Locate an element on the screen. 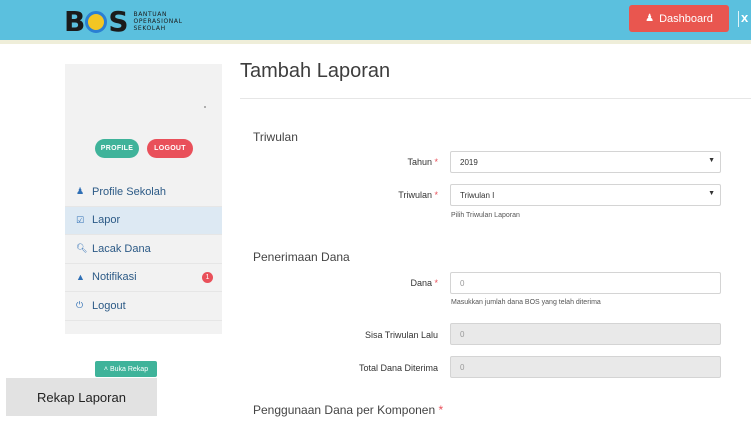  logo-smiley-icon is located at coordinates (96, 22).